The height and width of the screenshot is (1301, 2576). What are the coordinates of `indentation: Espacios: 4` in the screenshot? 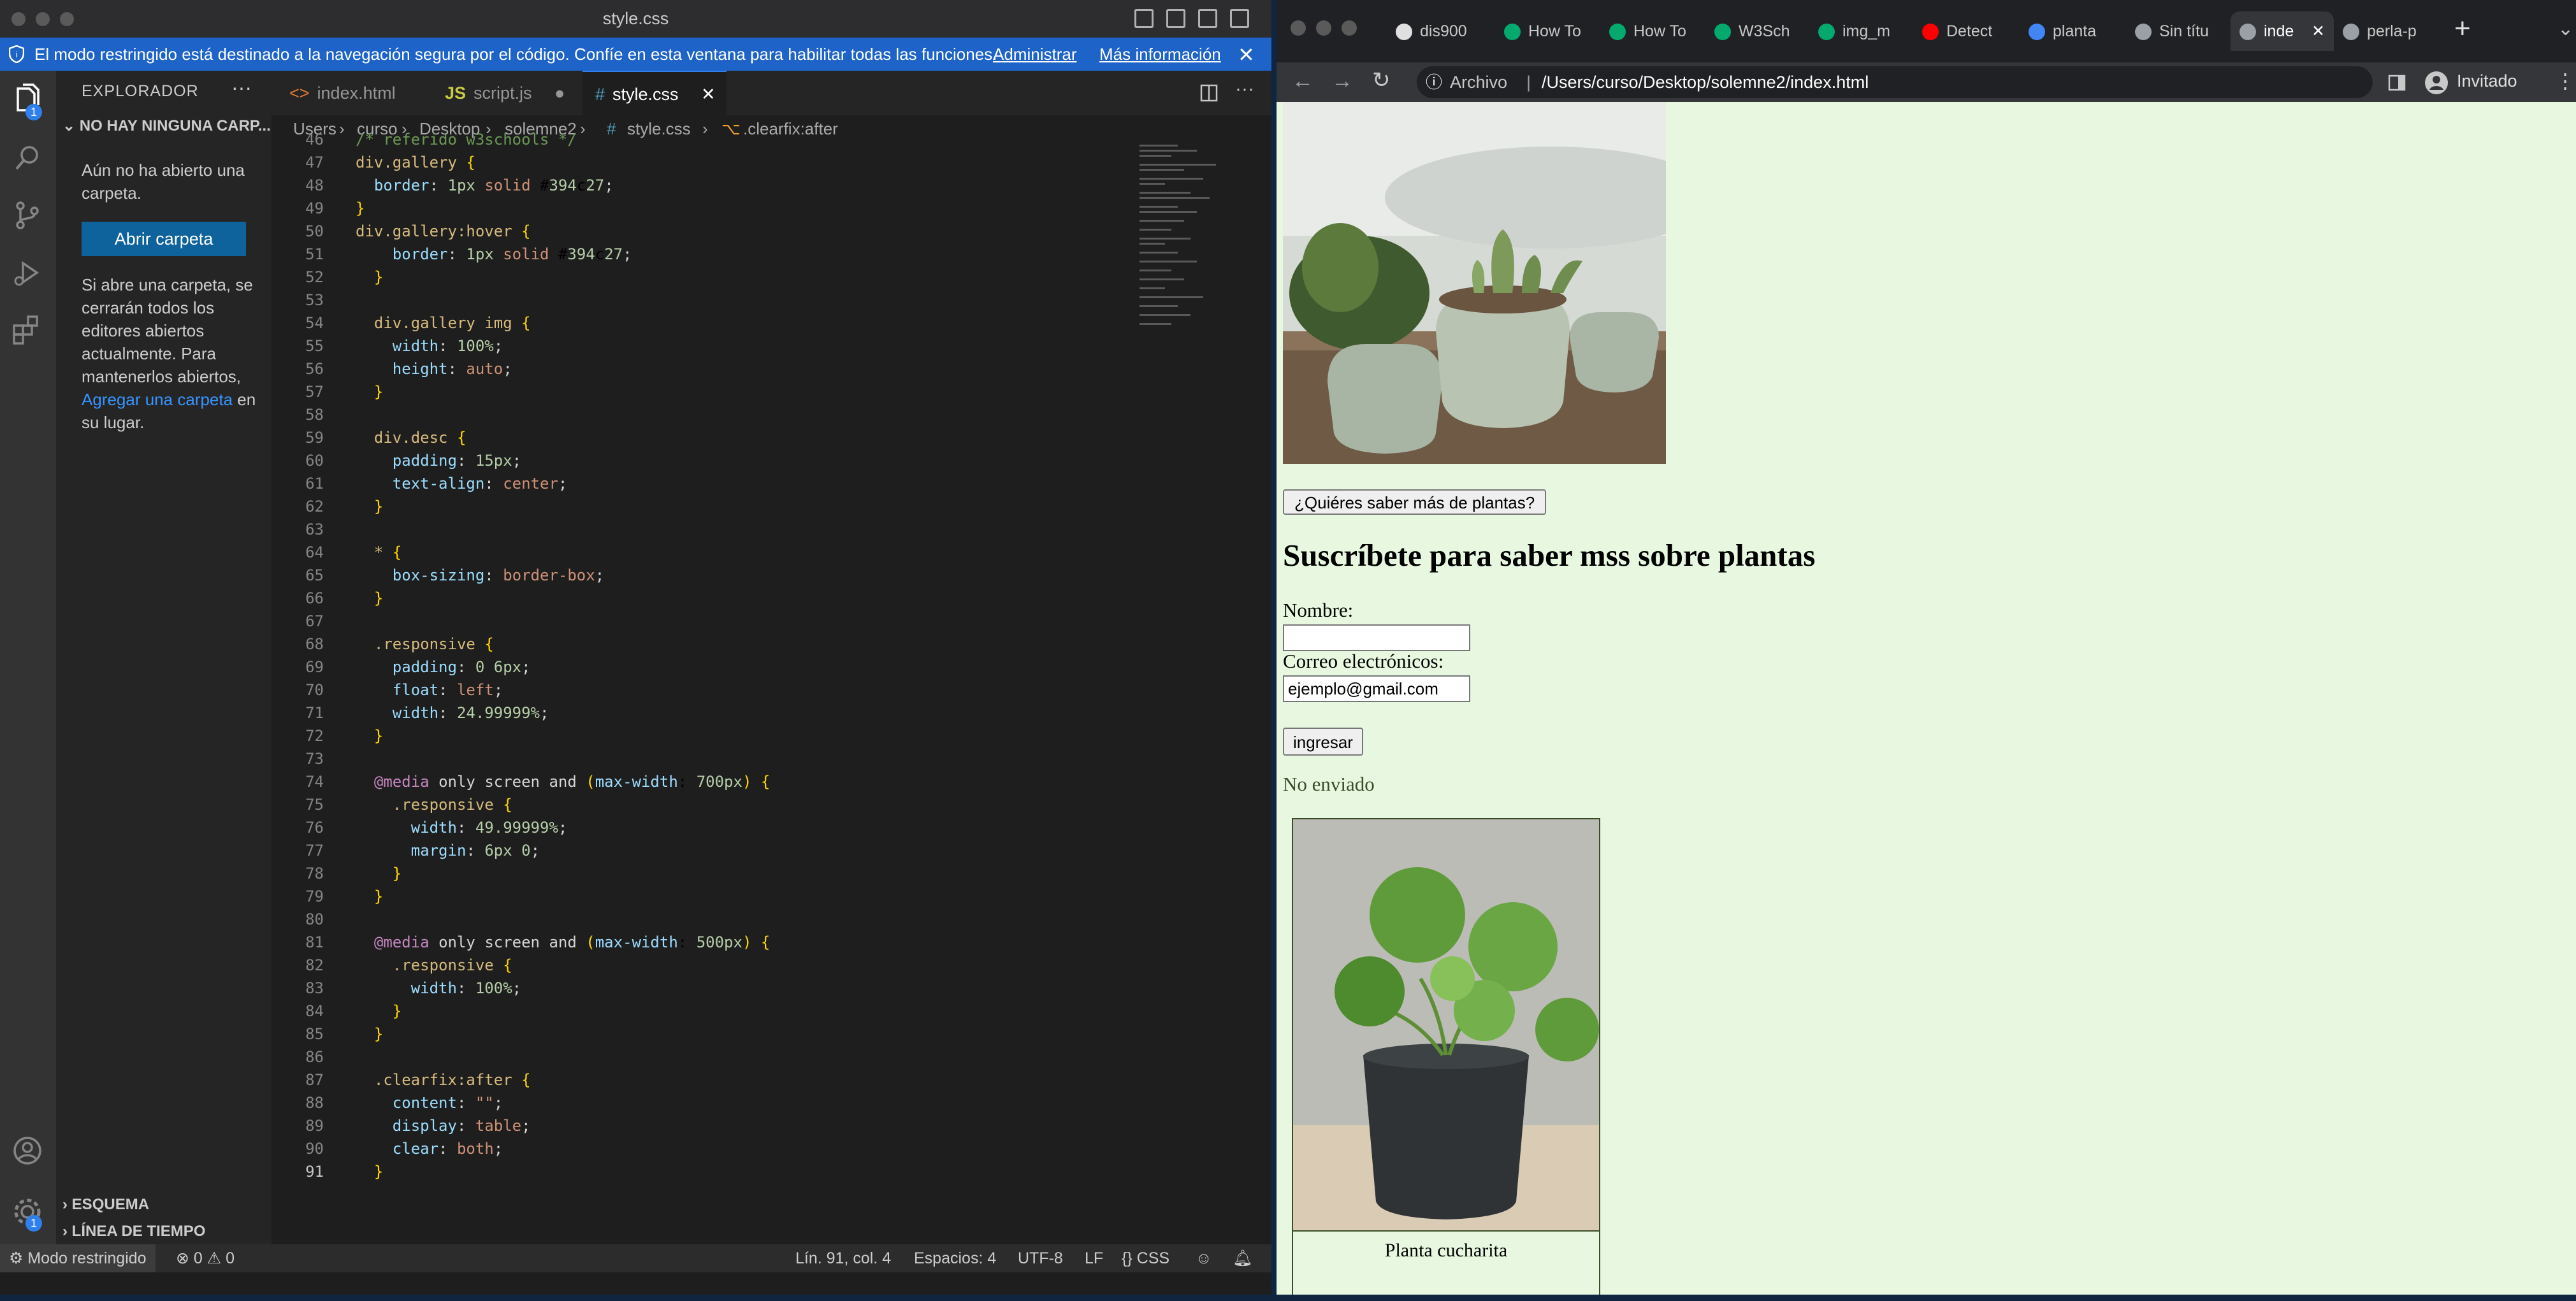 It's located at (955, 1258).